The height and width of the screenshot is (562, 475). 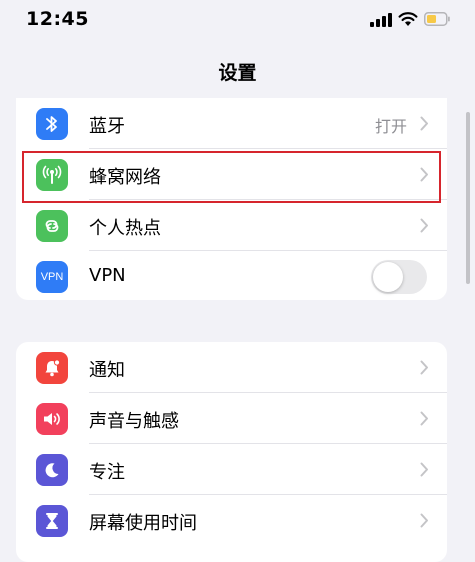 I want to click on vpn-icon: VPN, so click(x=52, y=277).